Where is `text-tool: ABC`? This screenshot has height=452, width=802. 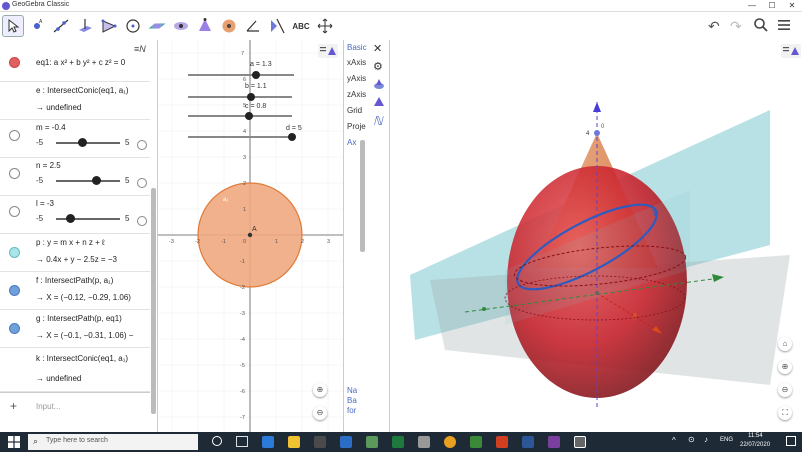
text-tool: ABC is located at coordinates (301, 26).